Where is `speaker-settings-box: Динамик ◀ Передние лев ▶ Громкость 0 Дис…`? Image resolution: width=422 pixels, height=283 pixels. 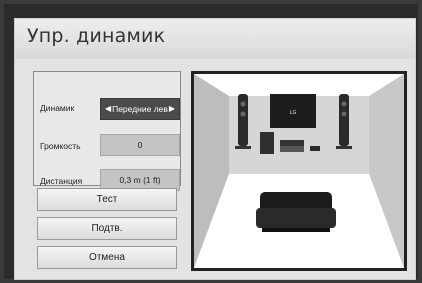
speaker-settings-box: Динамик ◀ Передние лев ▶ Громкость 0 Дис… is located at coordinates (107, 131).